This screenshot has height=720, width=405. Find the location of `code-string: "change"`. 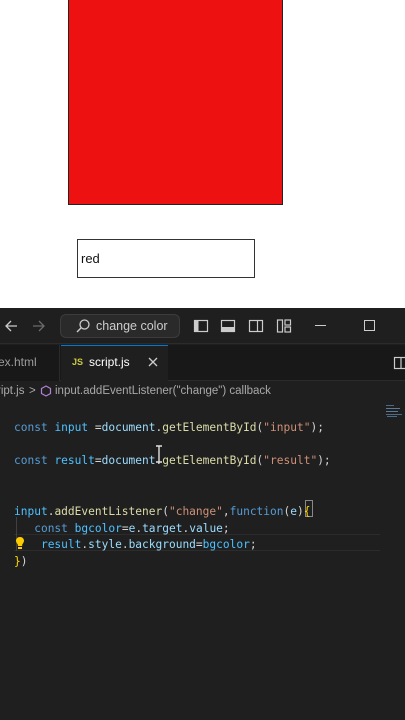

code-string: "change" is located at coordinates (195, 511).